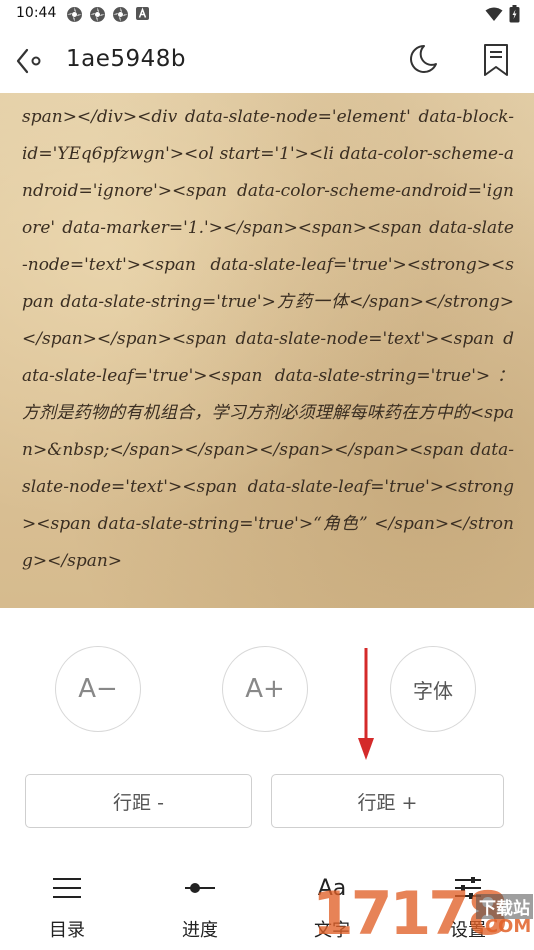  Describe the element at coordinates (200, 908) in the screenshot. I see `nav-progress: 进度` at that location.